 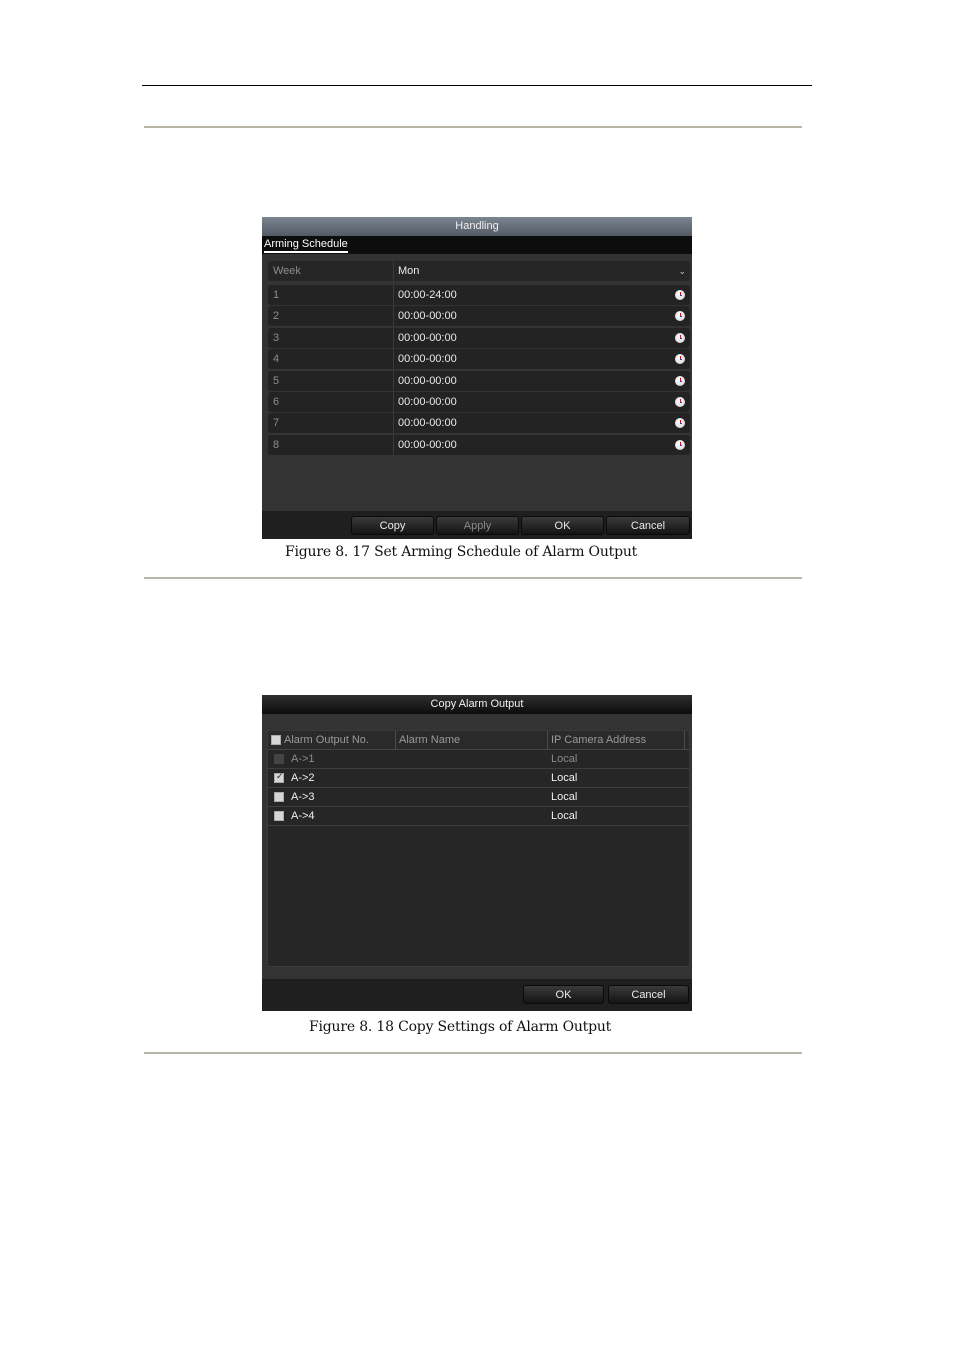 What do you see at coordinates (478, 797) in the screenshot?
I see `table-row: A->3 Local` at bounding box center [478, 797].